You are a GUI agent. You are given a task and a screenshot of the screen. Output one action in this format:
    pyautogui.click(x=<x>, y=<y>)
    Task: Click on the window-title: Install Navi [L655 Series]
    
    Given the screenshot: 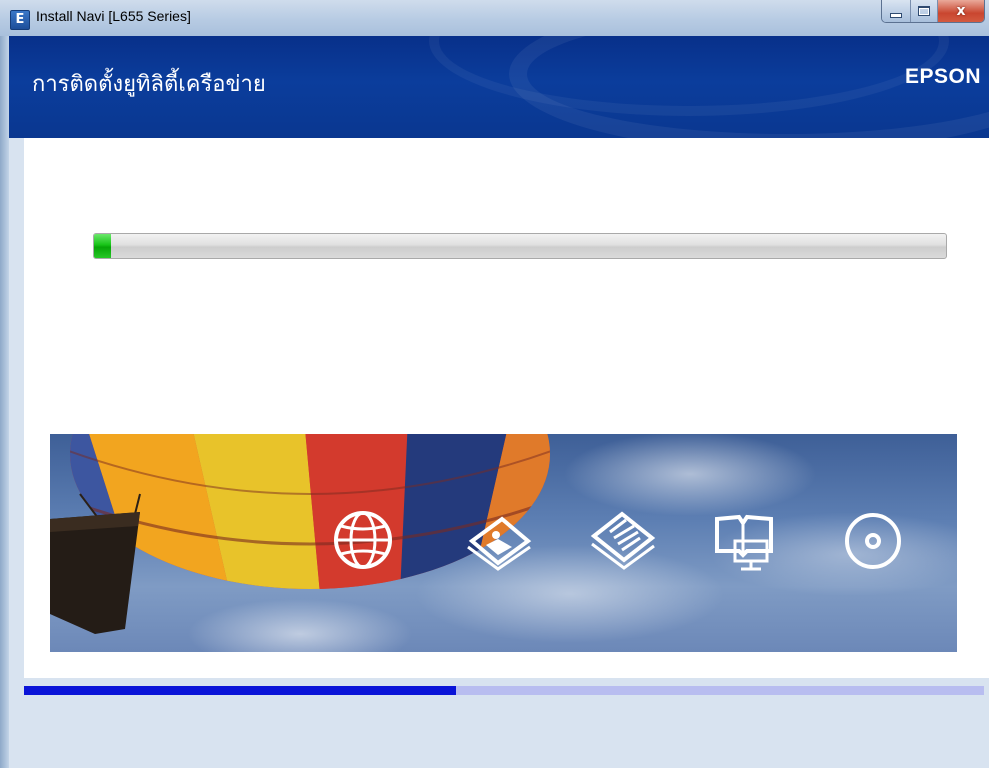 What is the action you would take?
    pyautogui.click(x=113, y=16)
    